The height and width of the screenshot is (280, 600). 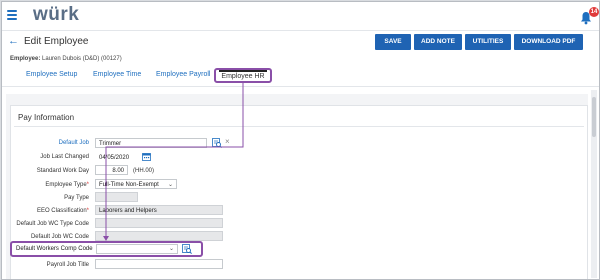 I want to click on default-job-wc-type-code-label: Default Job WC Type Code, so click(x=52, y=224).